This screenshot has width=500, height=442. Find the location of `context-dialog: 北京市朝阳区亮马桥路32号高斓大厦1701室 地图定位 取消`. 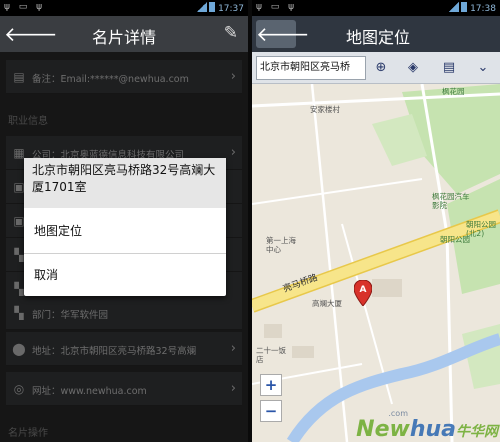

context-dialog: 北京市朝阳区亮马桥路32号高斓大厦1701室 地图定位 取消 is located at coordinates (125, 227).